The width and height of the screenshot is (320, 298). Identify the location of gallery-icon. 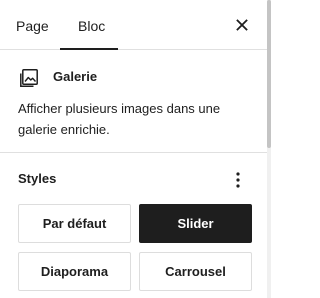
(29, 78).